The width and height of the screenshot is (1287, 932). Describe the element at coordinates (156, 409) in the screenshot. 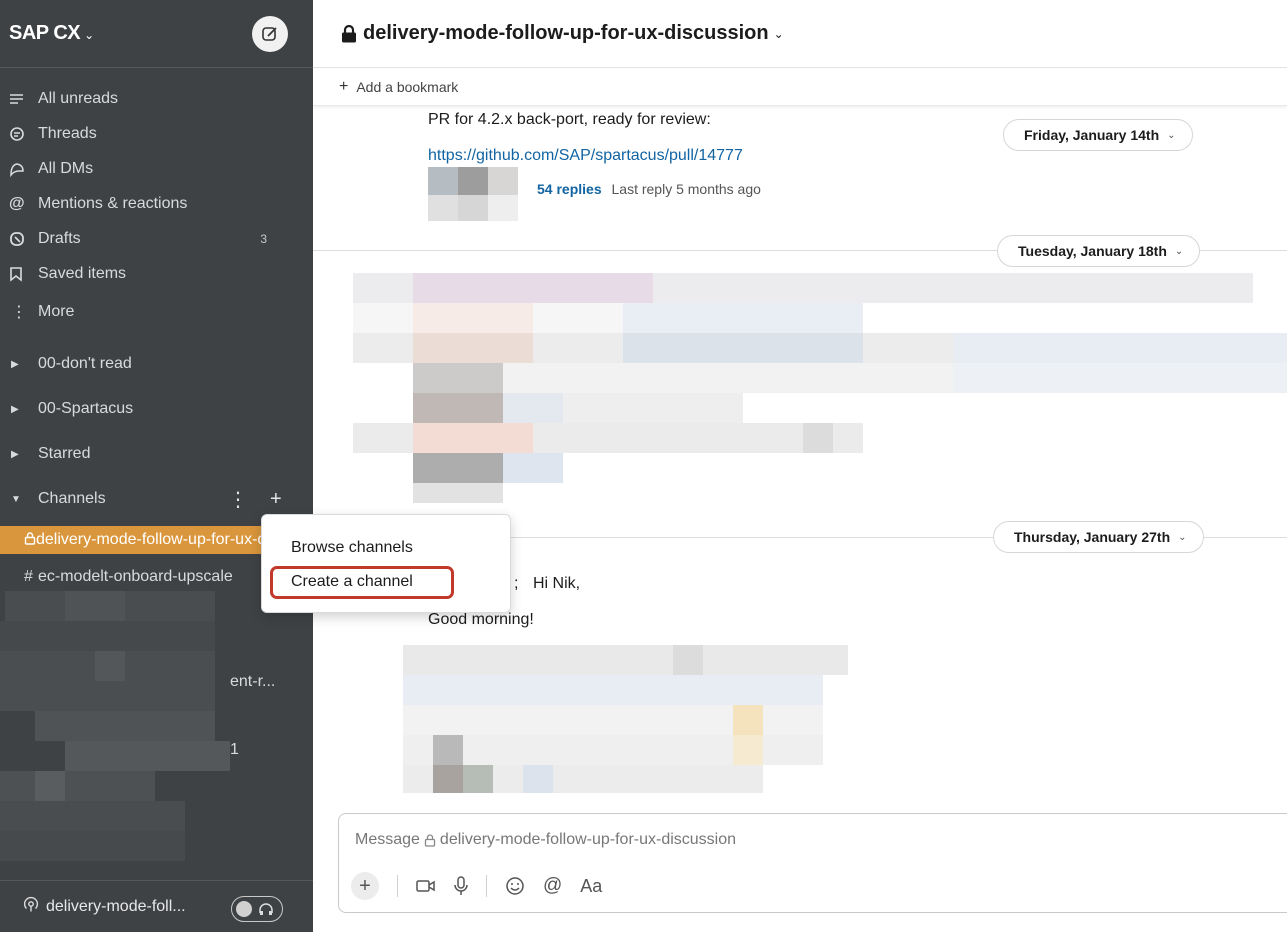

I see `section-00-spartacus: ▶ 00-Spartacus` at that location.